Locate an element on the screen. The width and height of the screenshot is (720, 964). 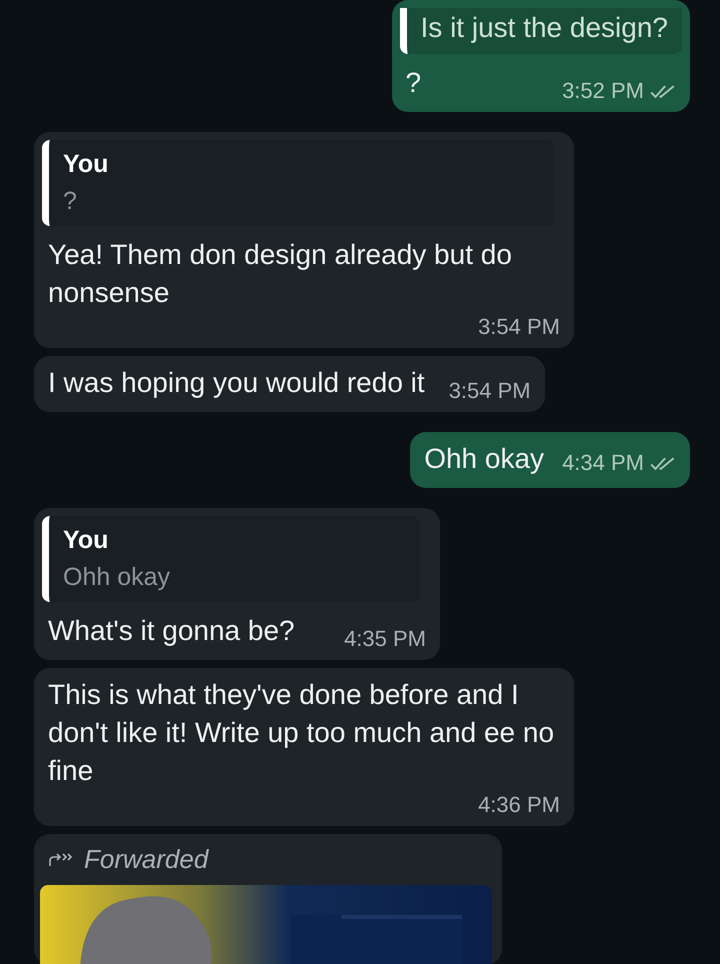
quote-text: Ohh okay is located at coordinates (117, 577).